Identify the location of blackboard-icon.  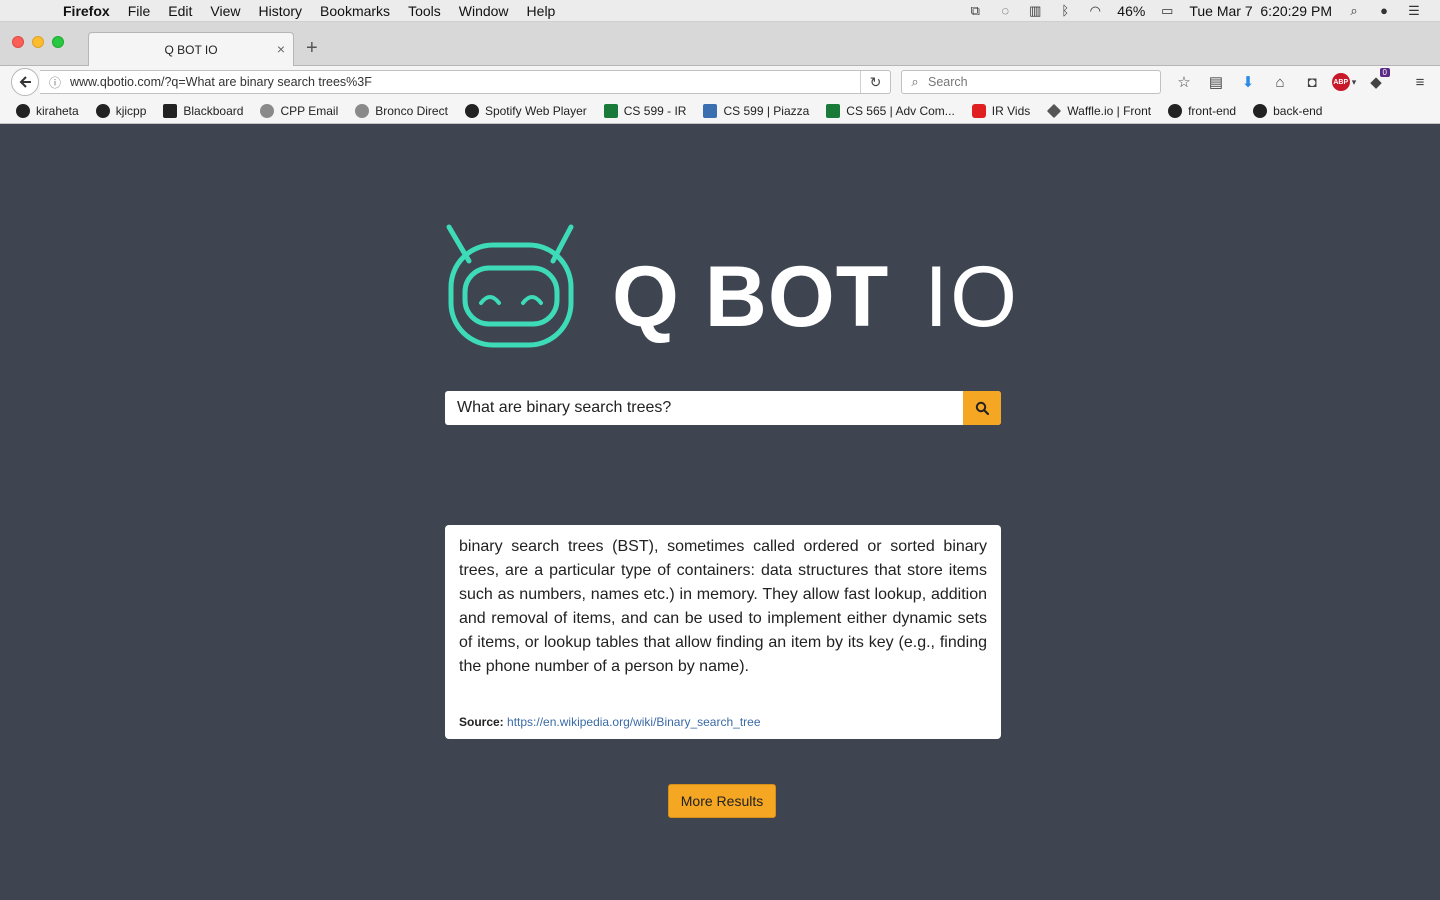
(170, 110).